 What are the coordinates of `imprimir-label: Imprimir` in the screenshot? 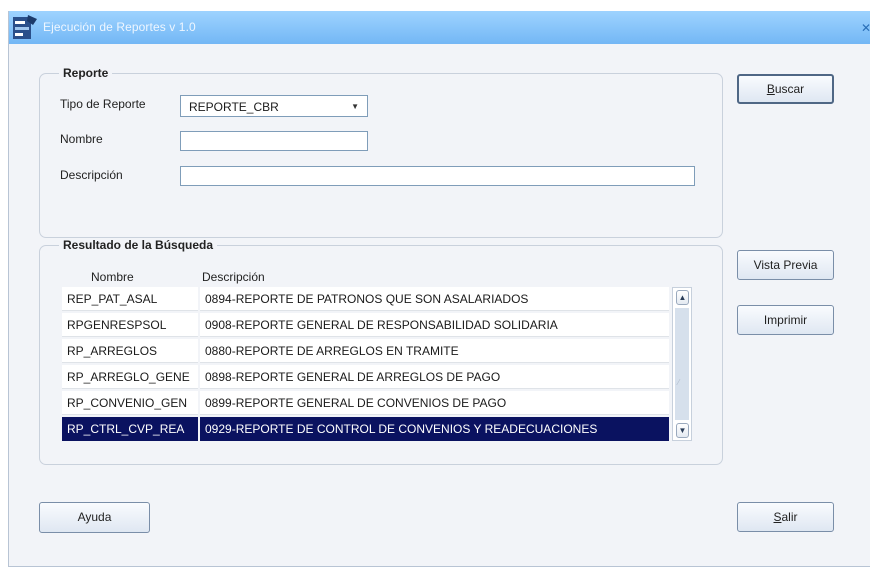 It's located at (785, 320).